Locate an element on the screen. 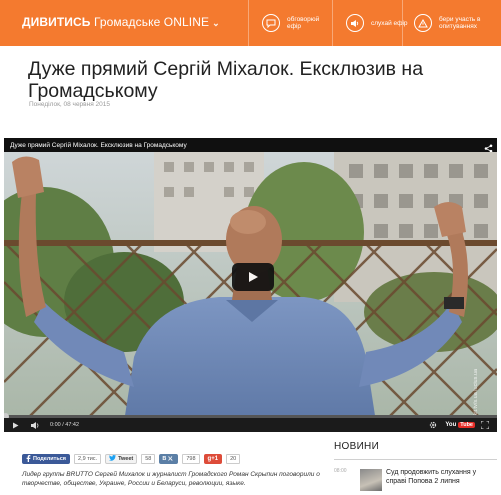 The image size is (501, 495). play-icon is located at coordinates (15, 425).